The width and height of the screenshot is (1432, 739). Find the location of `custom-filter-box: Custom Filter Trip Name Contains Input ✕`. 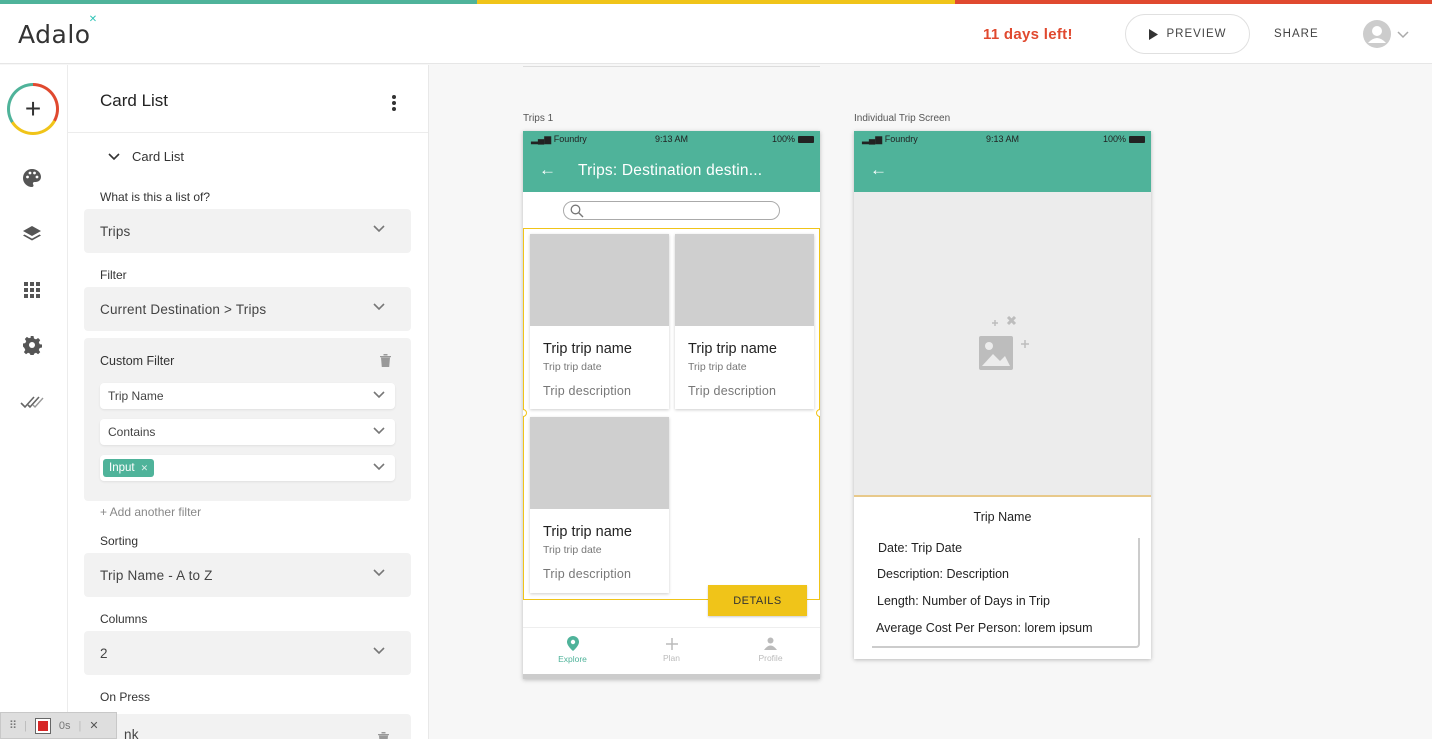

custom-filter-box: Custom Filter Trip Name Contains Input ✕ is located at coordinates (247, 419).